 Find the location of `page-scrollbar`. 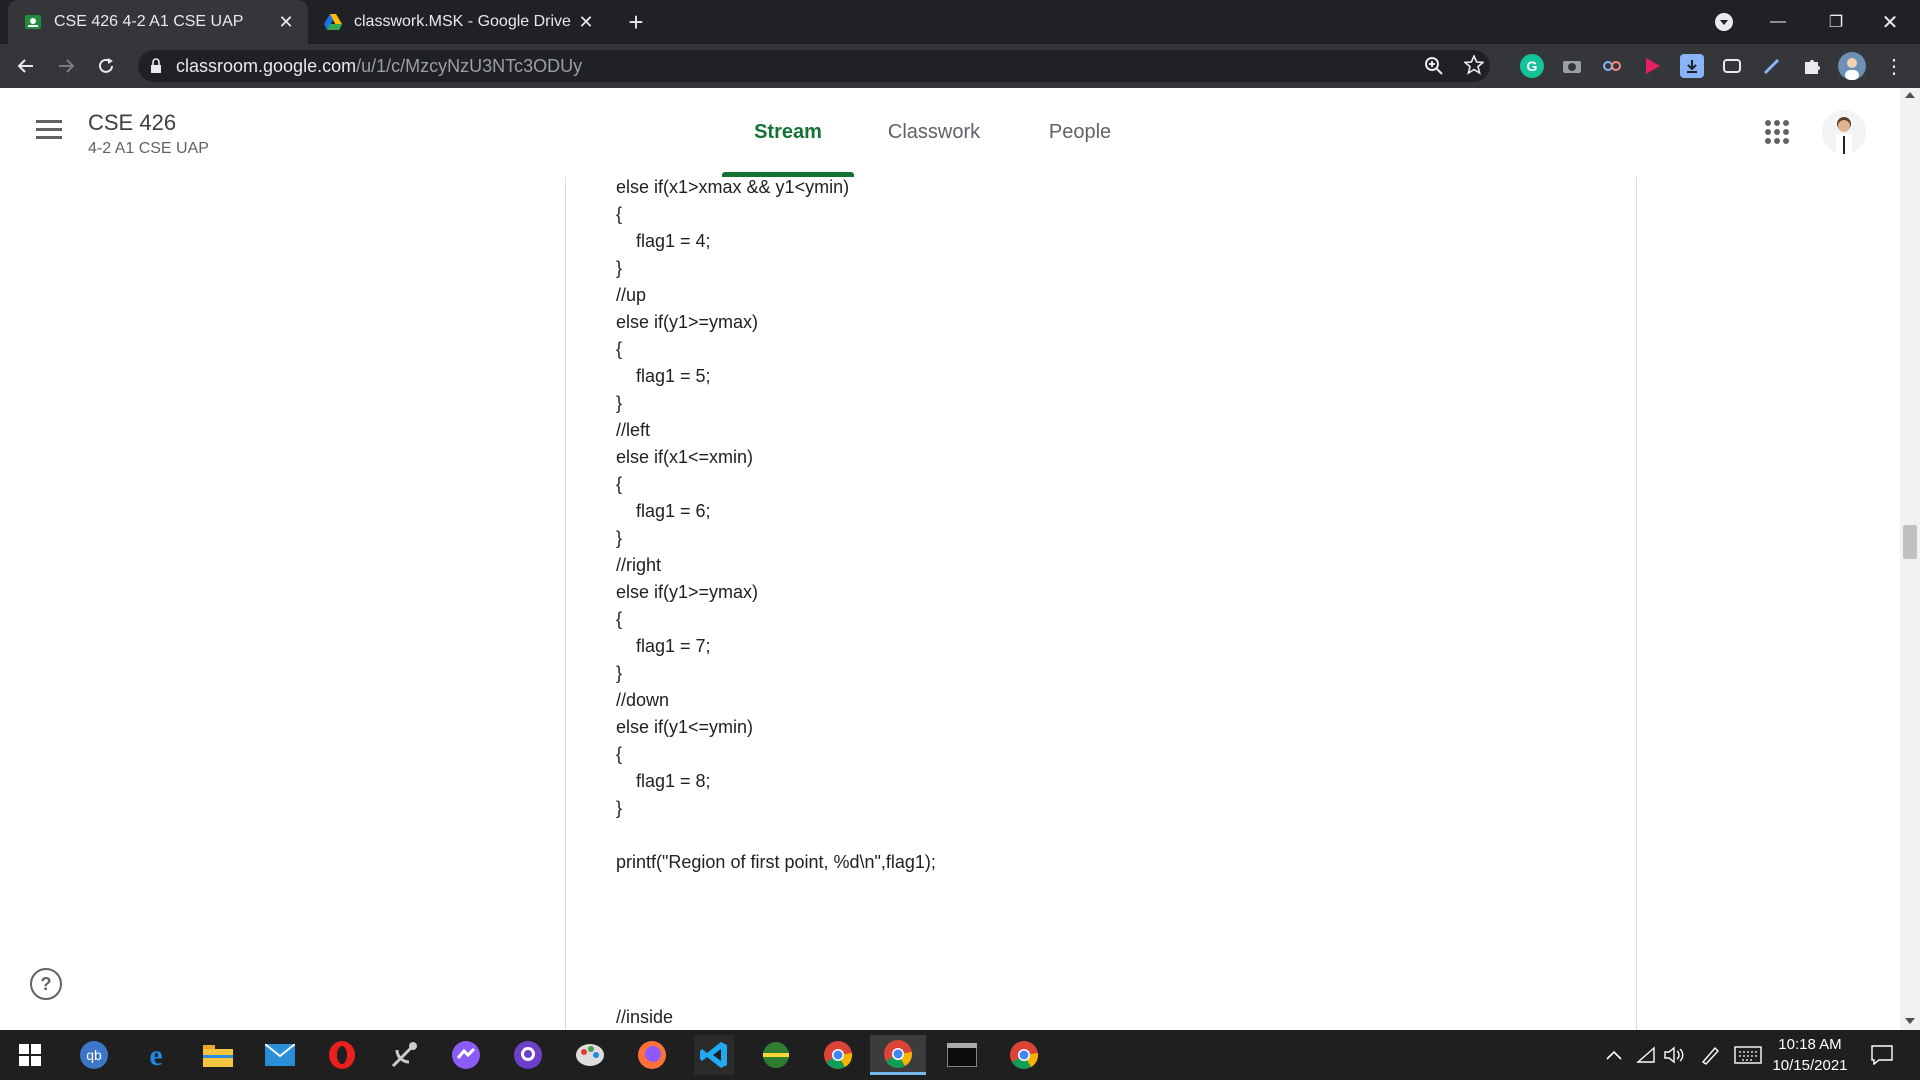

page-scrollbar is located at coordinates (1910, 559).